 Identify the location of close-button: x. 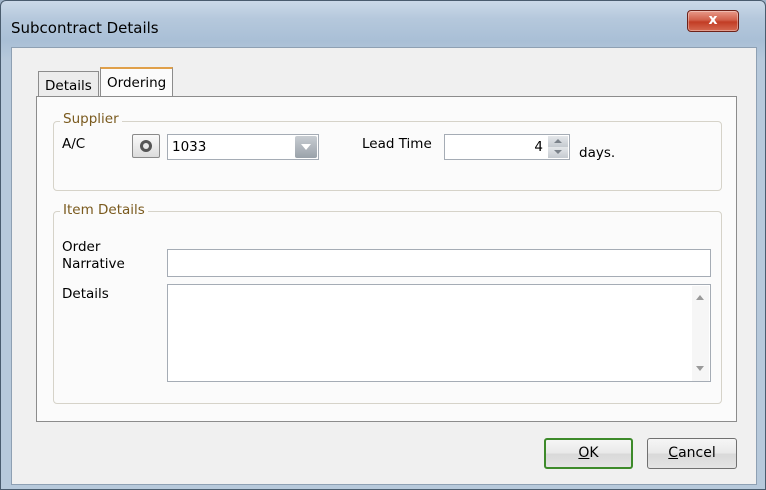
(713, 21).